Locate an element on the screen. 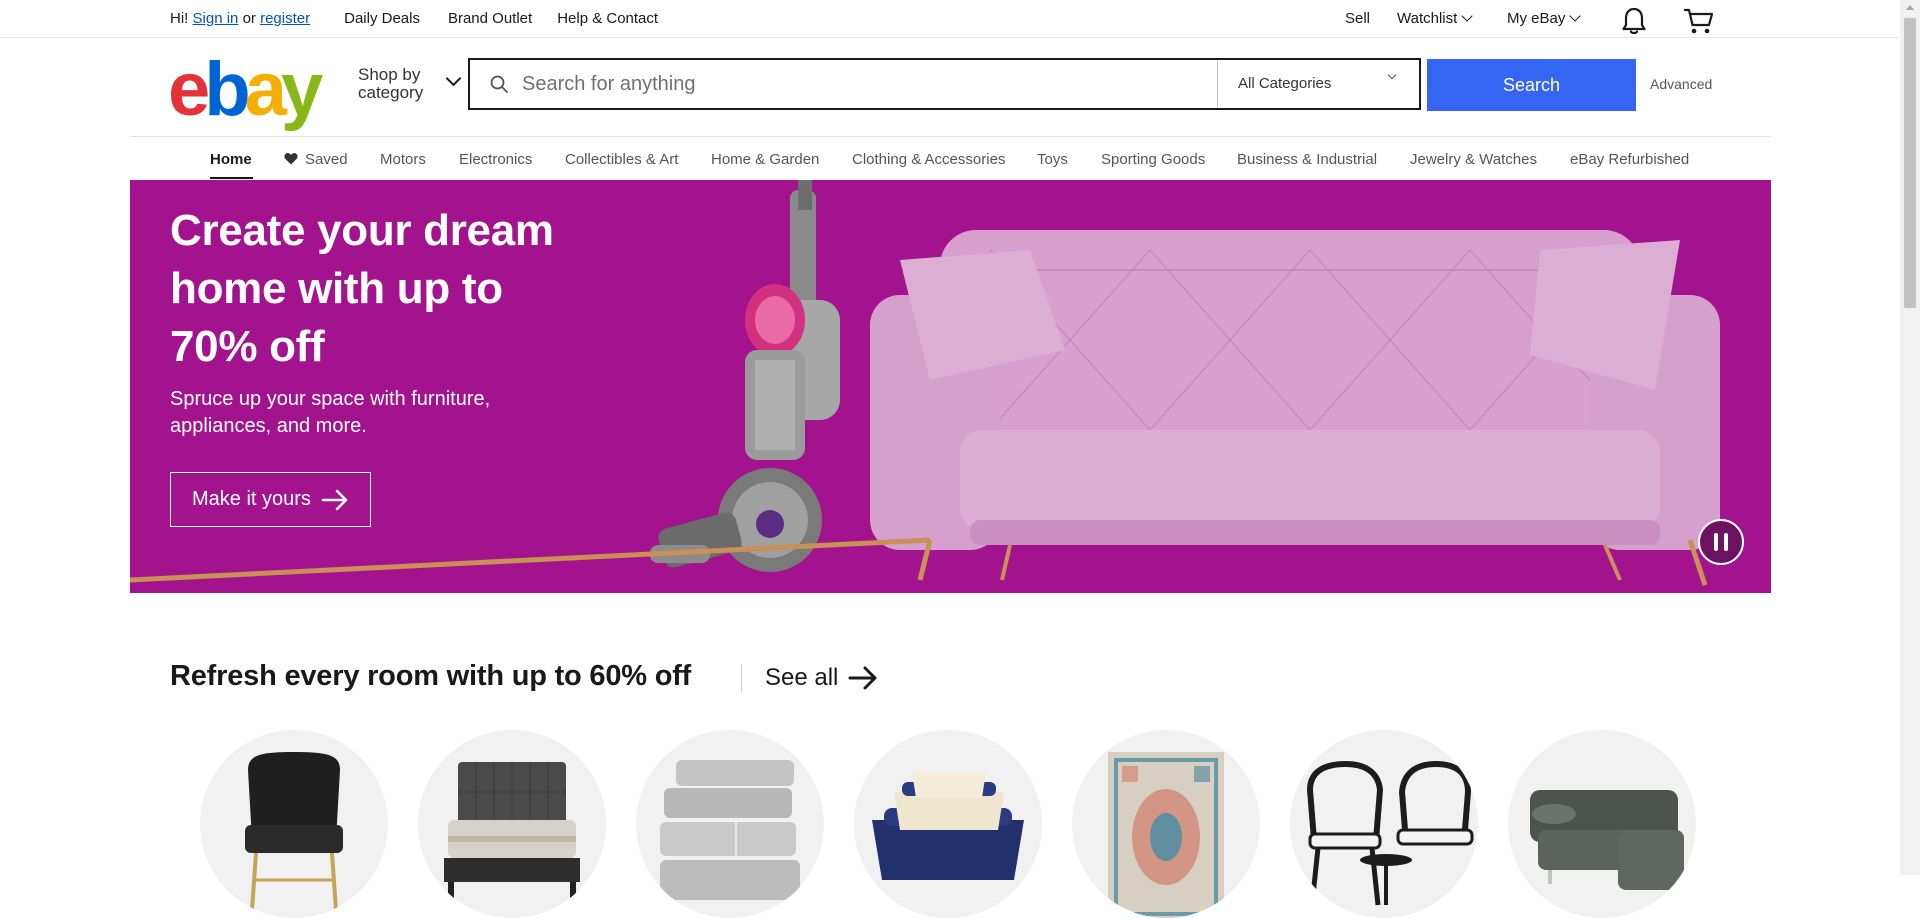  shop-by-category-button: Shop by category is located at coordinates (410, 83).